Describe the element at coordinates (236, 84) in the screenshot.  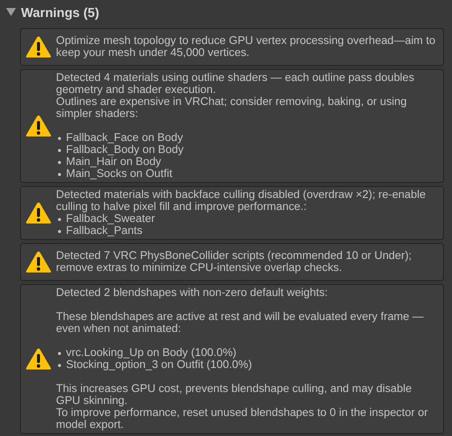
I see `warning-text: Detected 4 materials using outline shaders — each outline pass doubles geometry and shader execution.` at that location.